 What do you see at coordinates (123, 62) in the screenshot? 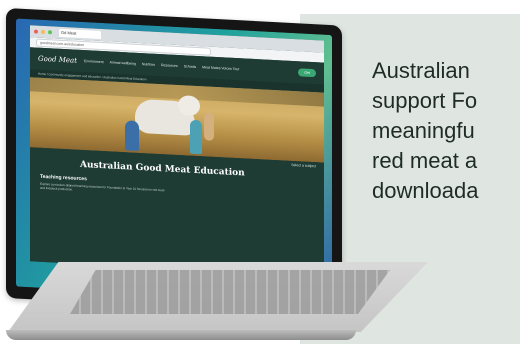
I see `nav-item-animal-wellbeing: Animal wellbeing` at bounding box center [123, 62].